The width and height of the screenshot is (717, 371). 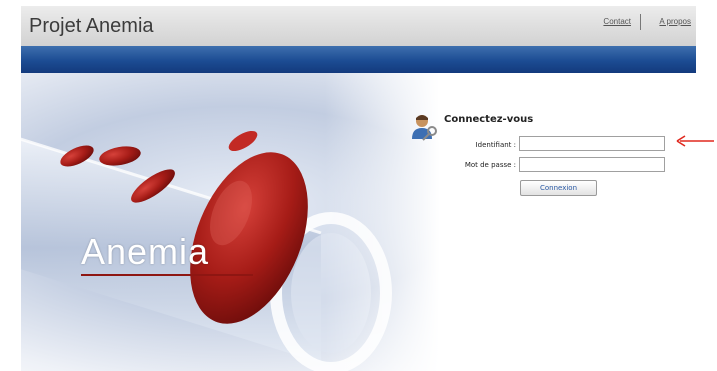 What do you see at coordinates (617, 21) in the screenshot?
I see `contact-link: Contact` at bounding box center [617, 21].